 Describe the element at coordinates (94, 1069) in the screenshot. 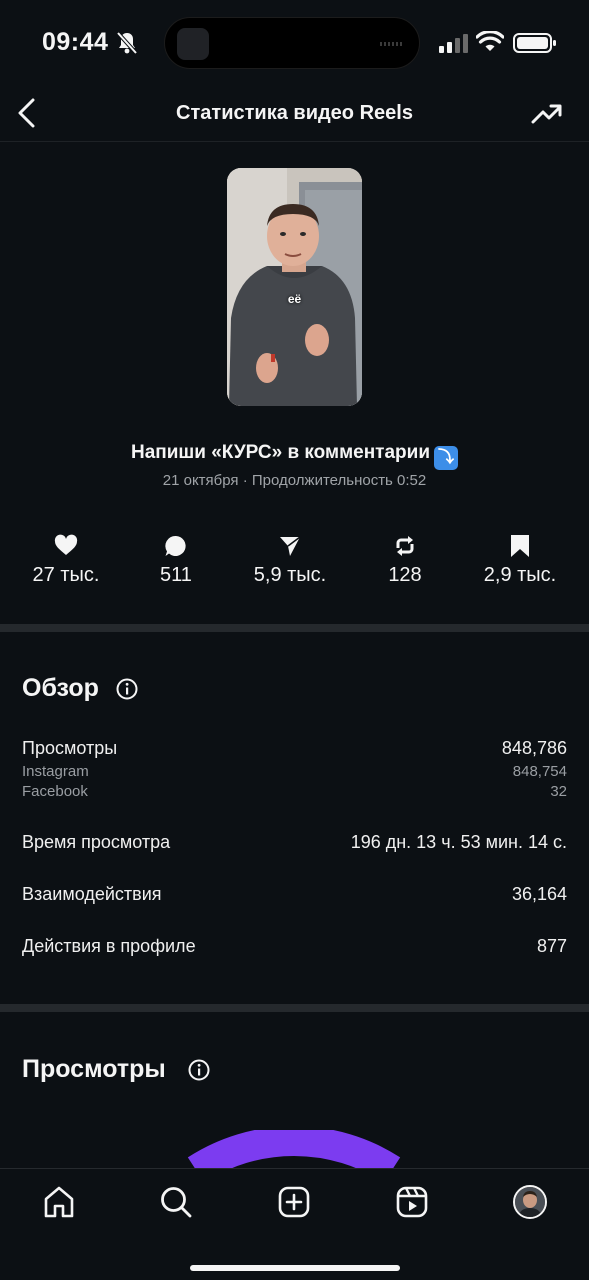

I see `views-section-title: Просмотры` at that location.